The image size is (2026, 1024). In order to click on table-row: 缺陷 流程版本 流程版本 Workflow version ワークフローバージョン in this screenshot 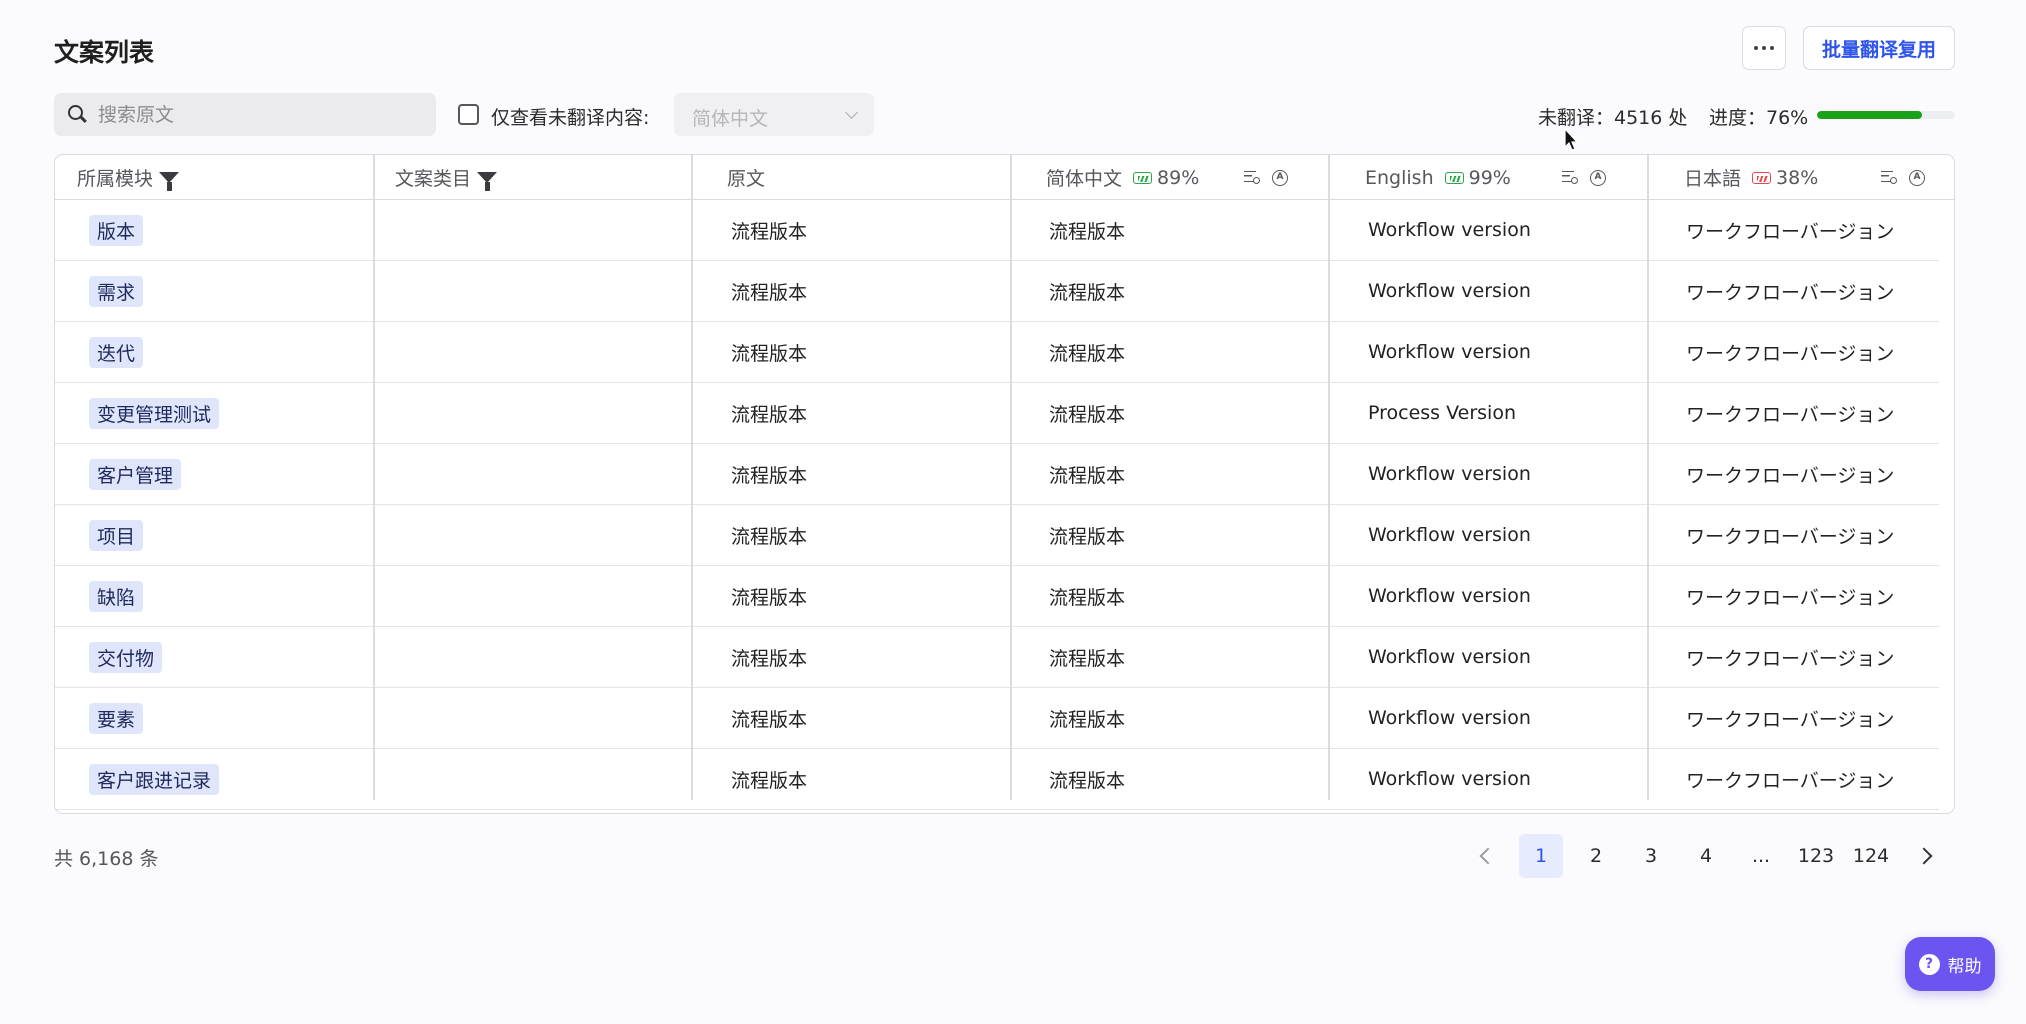, I will do `click(997, 596)`.